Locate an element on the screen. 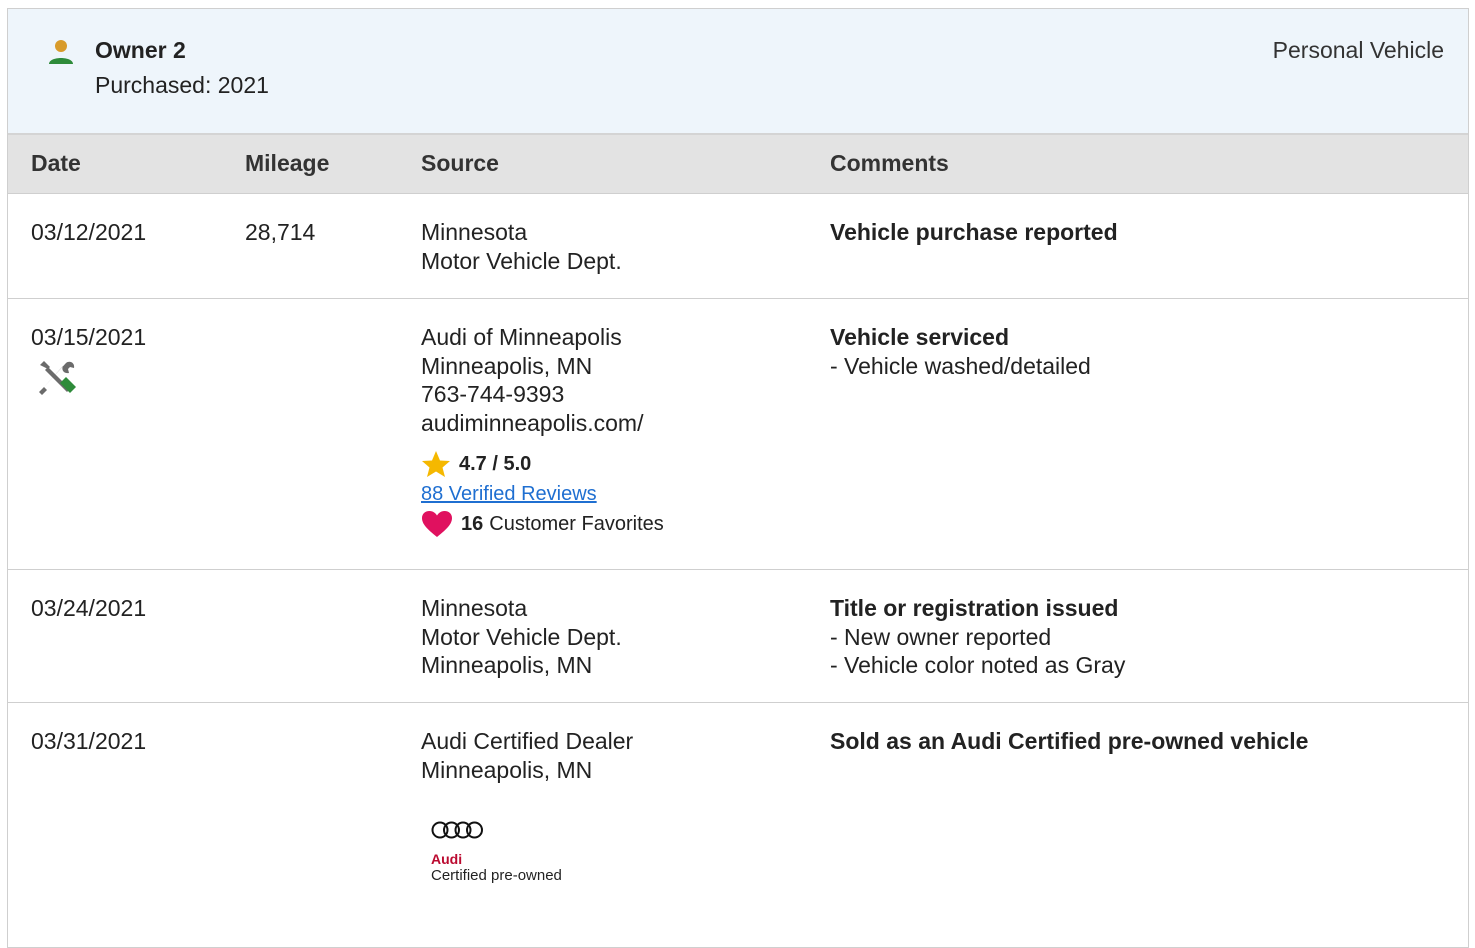 This screenshot has height=948, width=1475. record-comments: Vehicle purchase reported is located at coordinates (974, 232).